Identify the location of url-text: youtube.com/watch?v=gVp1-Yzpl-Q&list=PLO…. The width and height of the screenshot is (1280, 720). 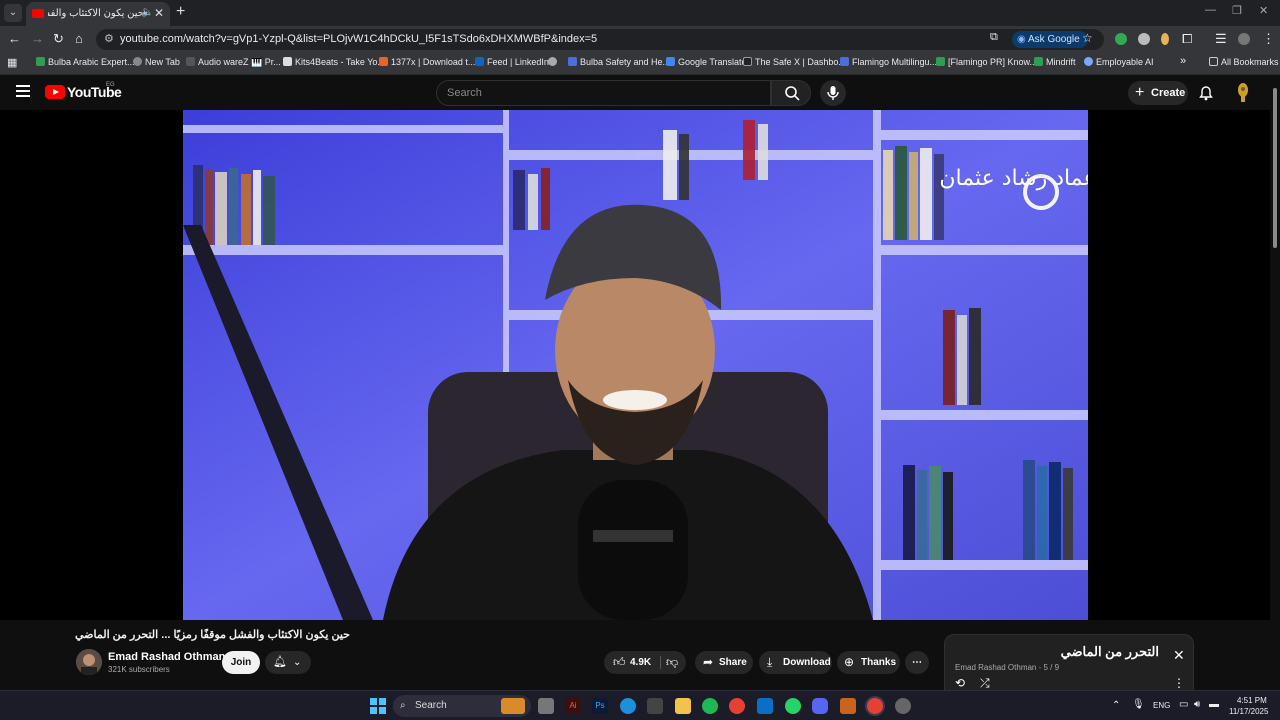
(358, 39).